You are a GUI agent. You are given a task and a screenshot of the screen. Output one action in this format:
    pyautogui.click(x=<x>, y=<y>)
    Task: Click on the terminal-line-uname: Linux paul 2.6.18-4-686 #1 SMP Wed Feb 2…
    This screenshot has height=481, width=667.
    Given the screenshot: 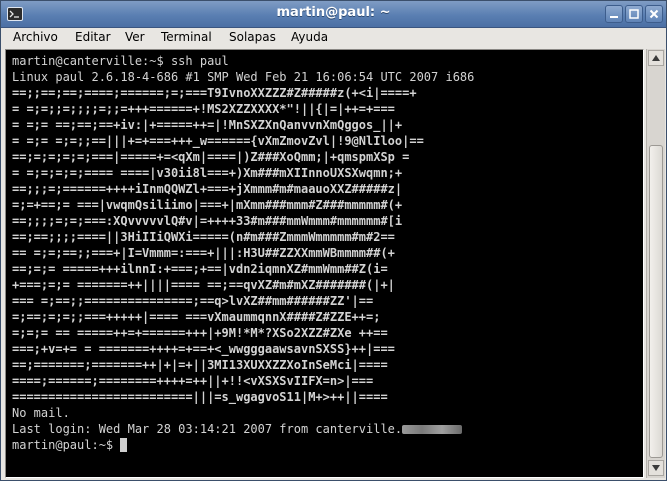 What is the action you would take?
    pyautogui.click(x=243, y=77)
    